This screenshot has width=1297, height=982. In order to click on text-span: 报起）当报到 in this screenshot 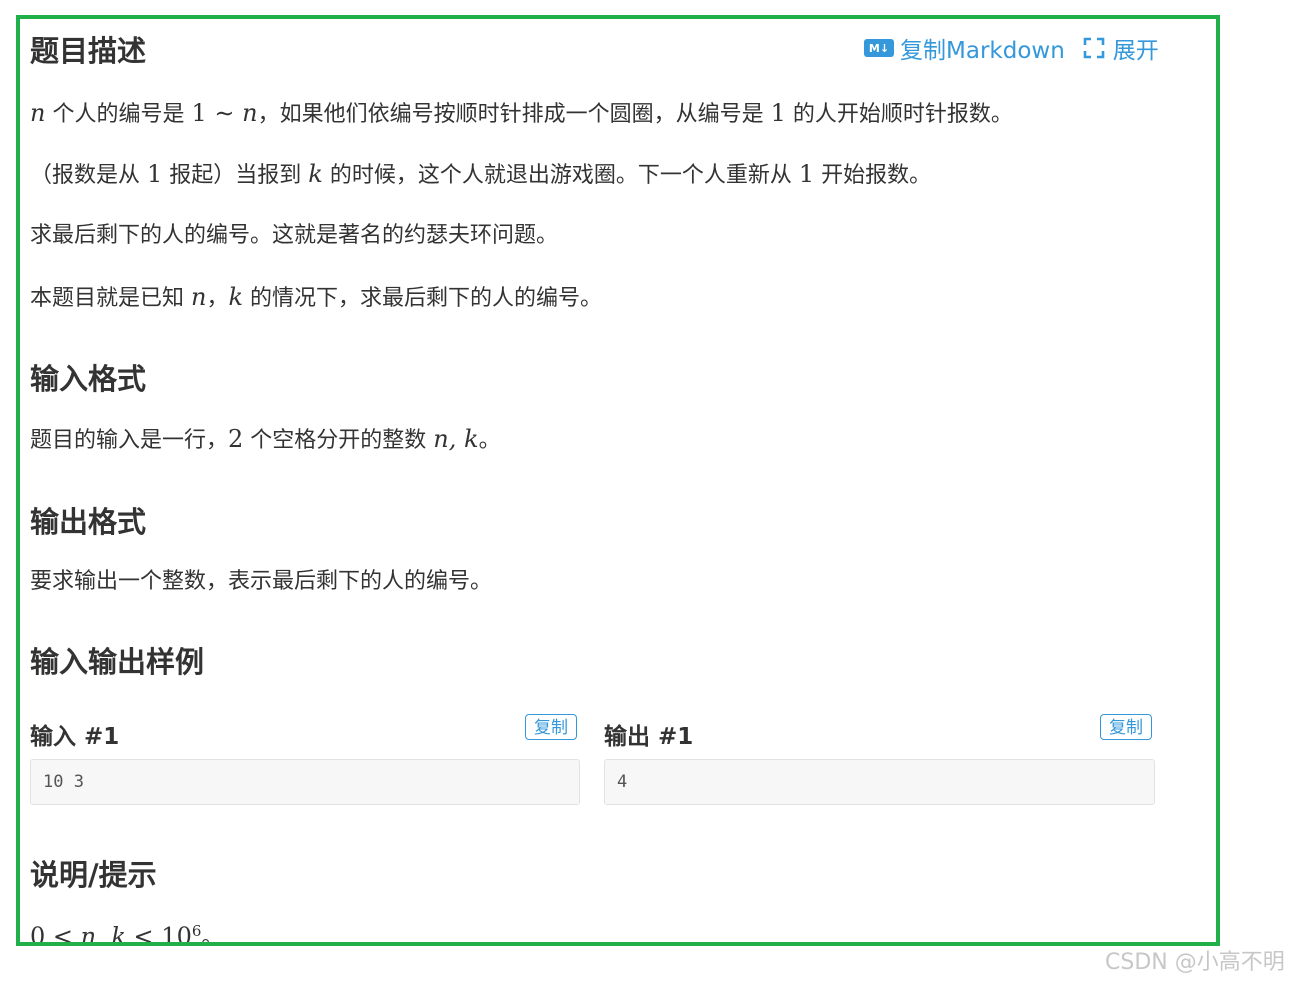, I will do `click(235, 175)`.